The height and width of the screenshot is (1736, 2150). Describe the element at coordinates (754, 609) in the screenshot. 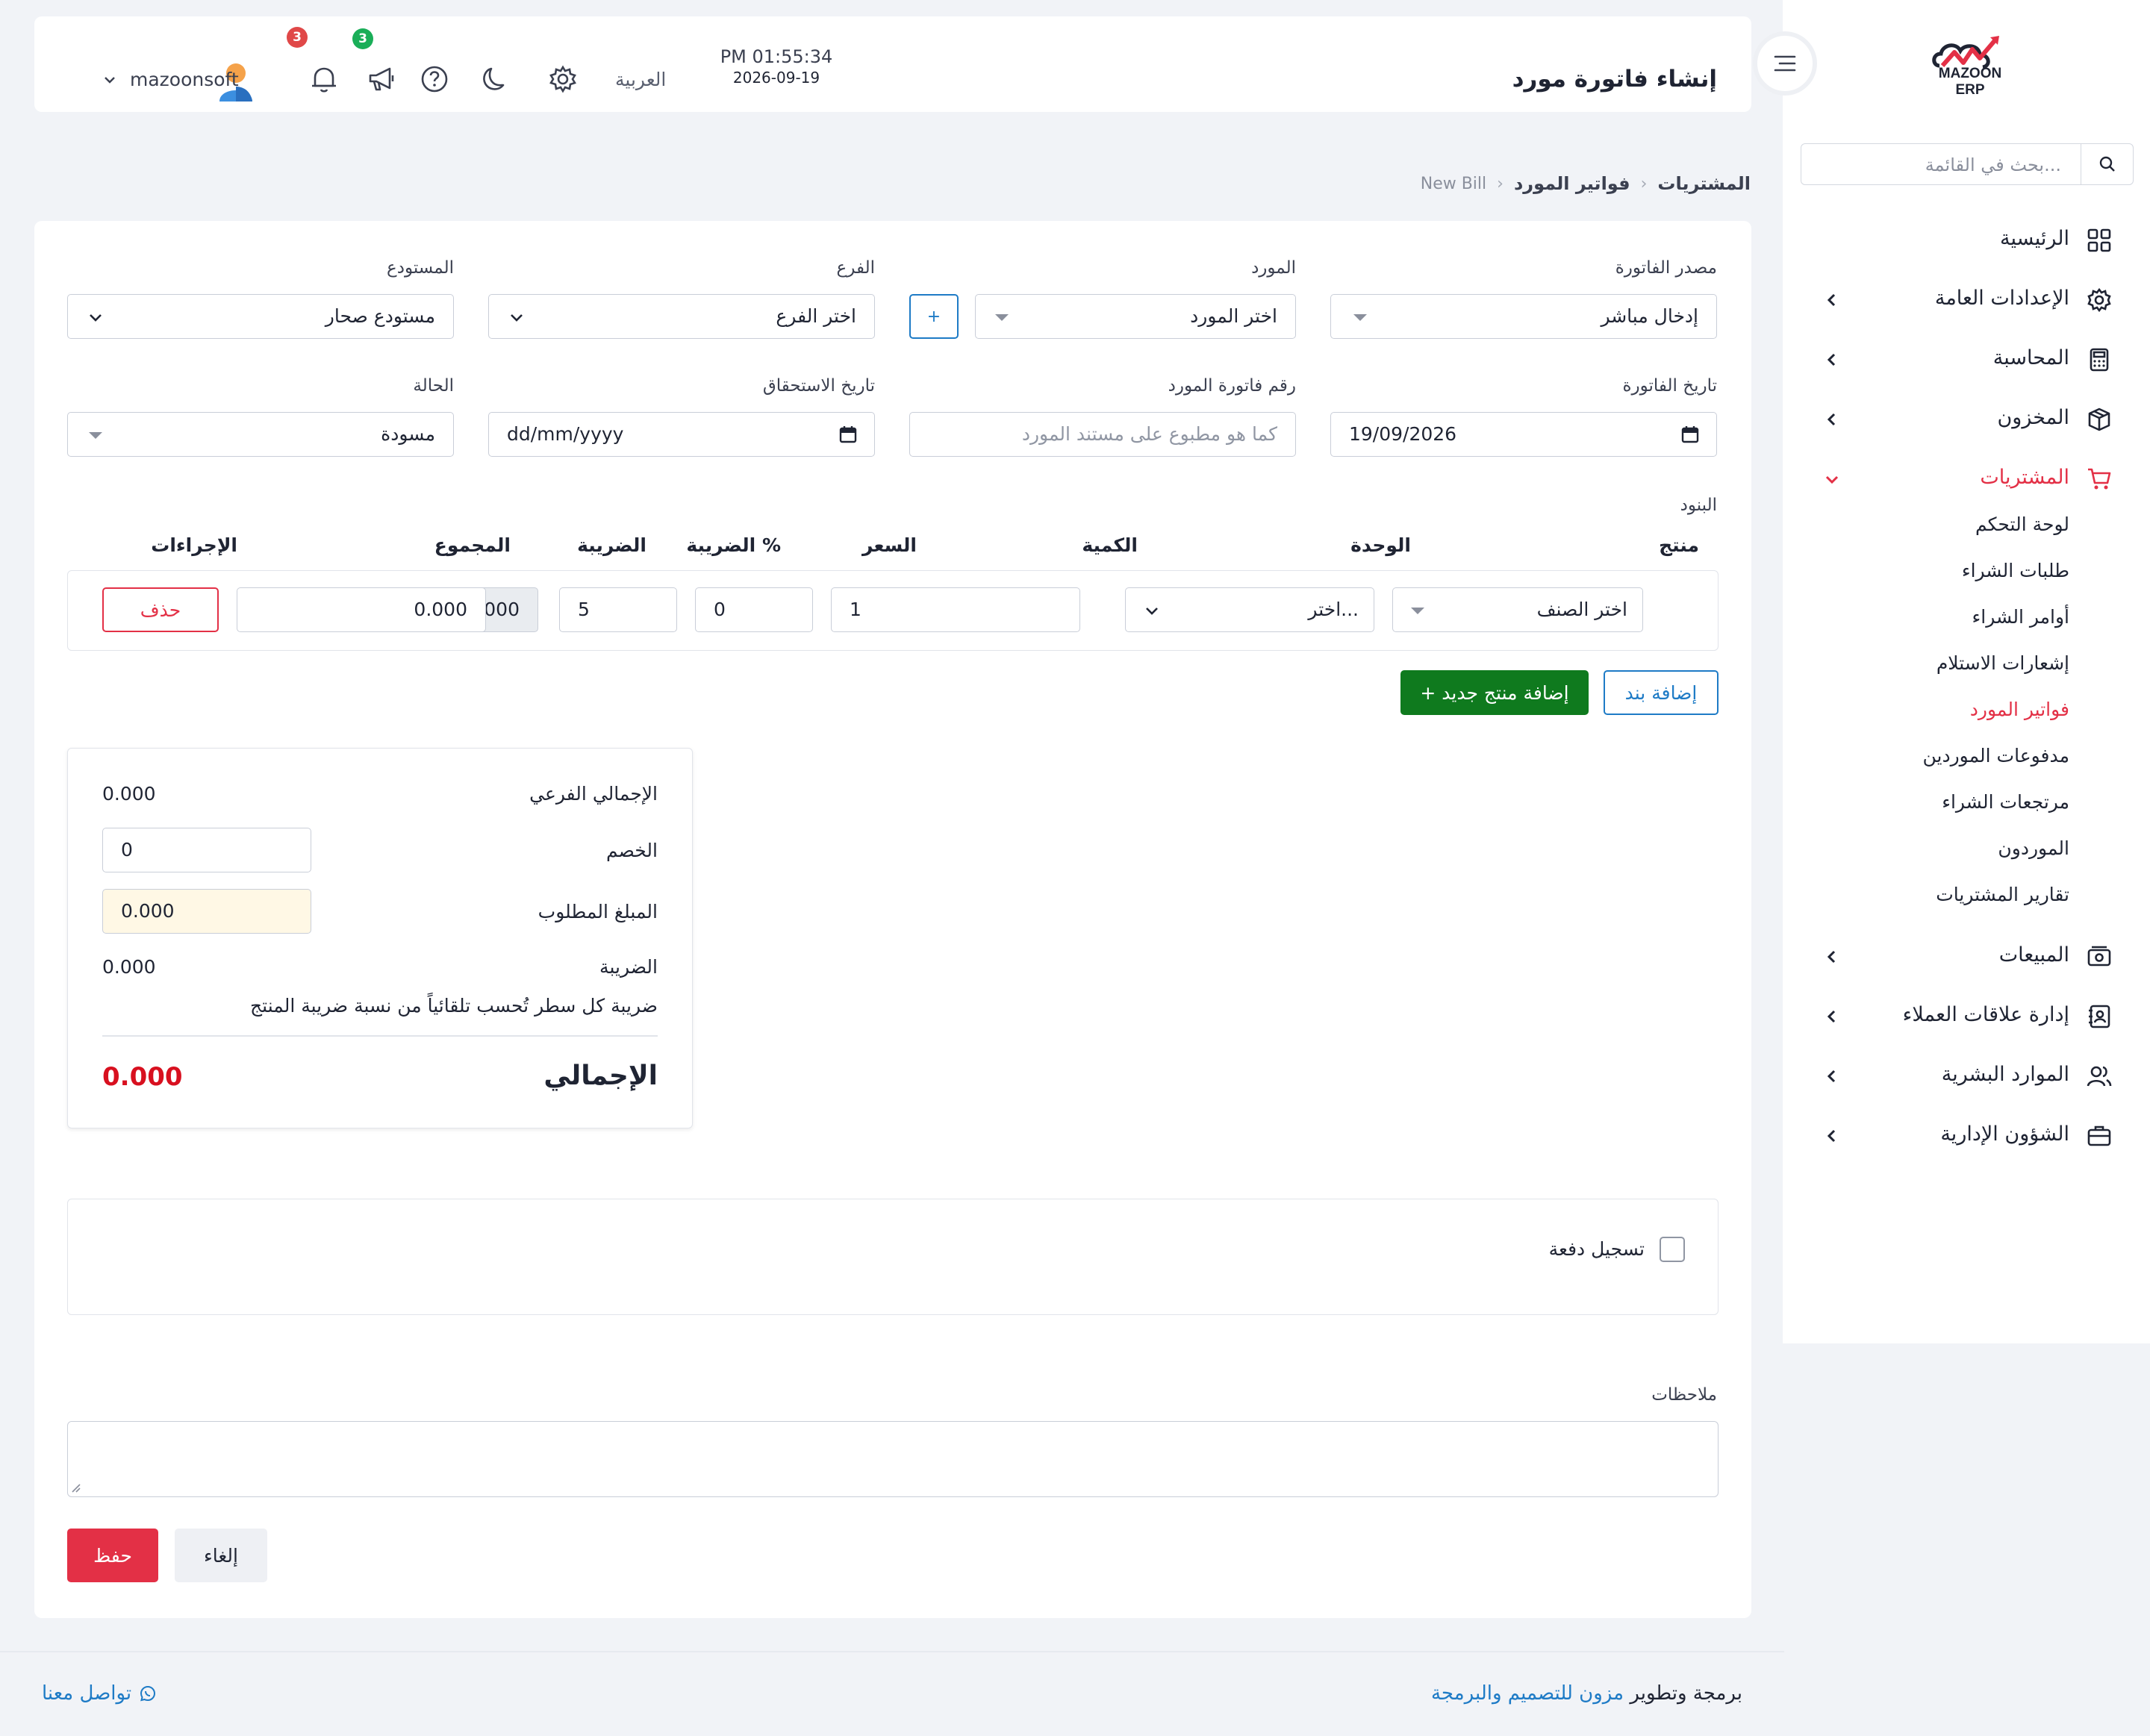

I see `price-input: 0` at that location.